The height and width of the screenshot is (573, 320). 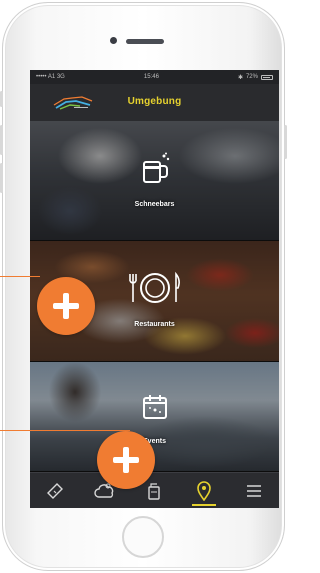 I want to click on ticket-icon, so click(x=54, y=490).